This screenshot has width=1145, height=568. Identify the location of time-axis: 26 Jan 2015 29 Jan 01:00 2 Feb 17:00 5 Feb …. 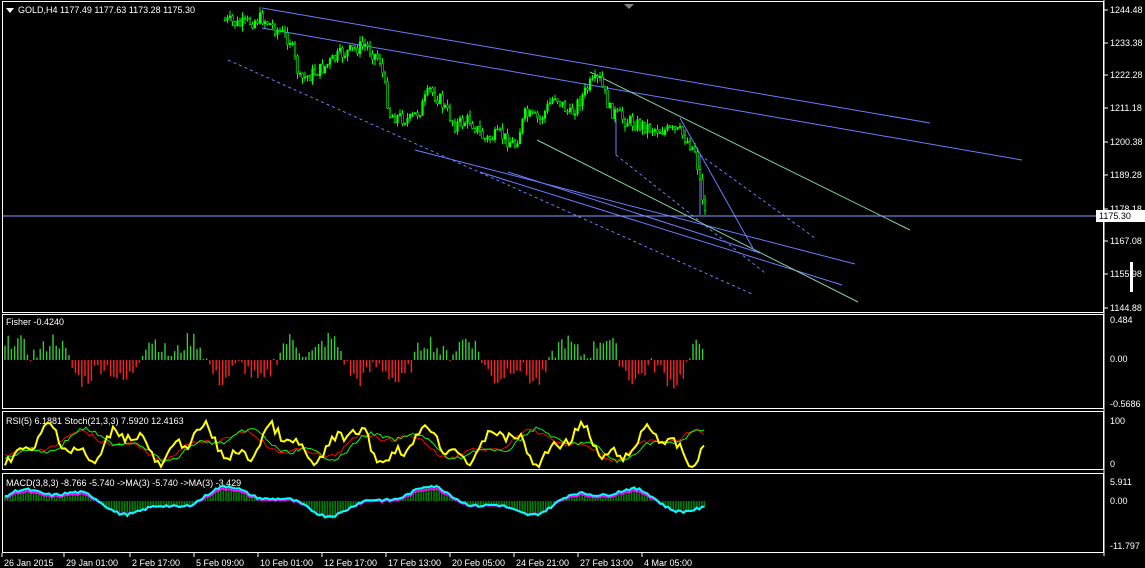
(346, 560).